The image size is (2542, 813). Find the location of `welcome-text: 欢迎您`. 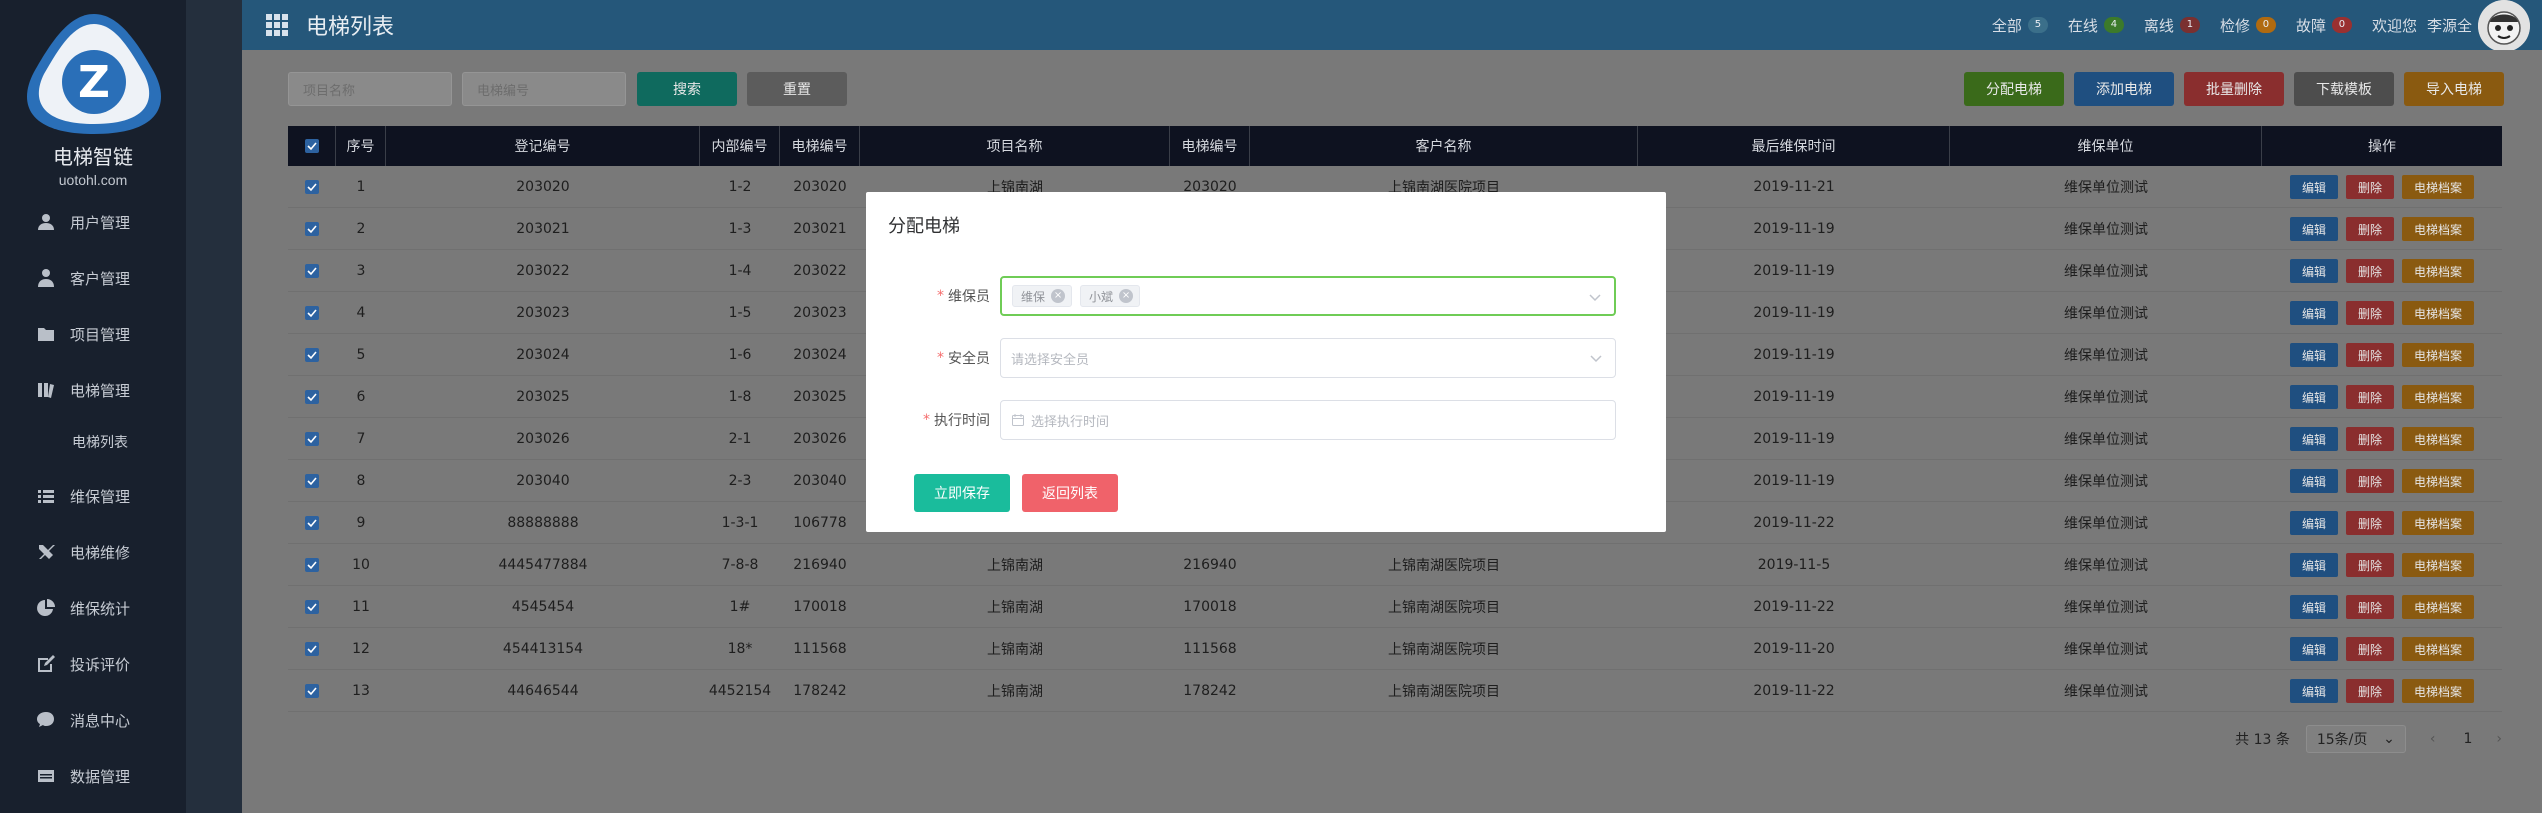

welcome-text: 欢迎您 is located at coordinates (2394, 25).